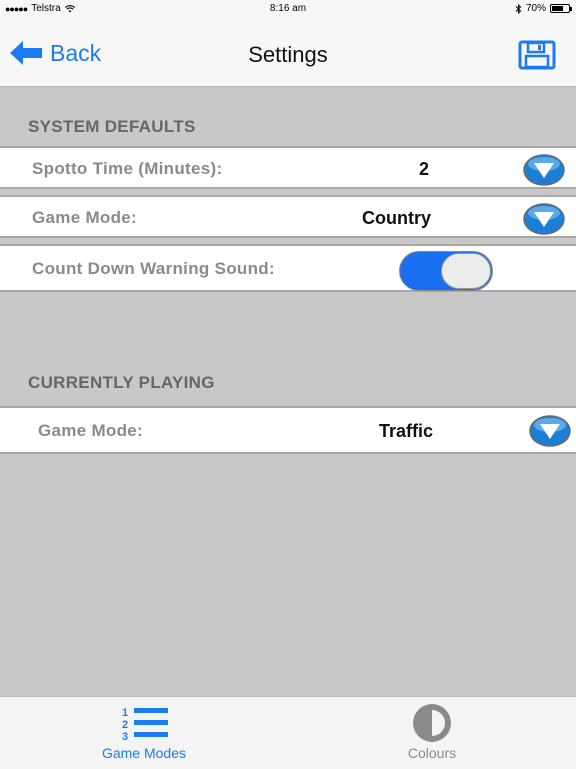  I want to click on svg-text: 1, so click(125, 713).